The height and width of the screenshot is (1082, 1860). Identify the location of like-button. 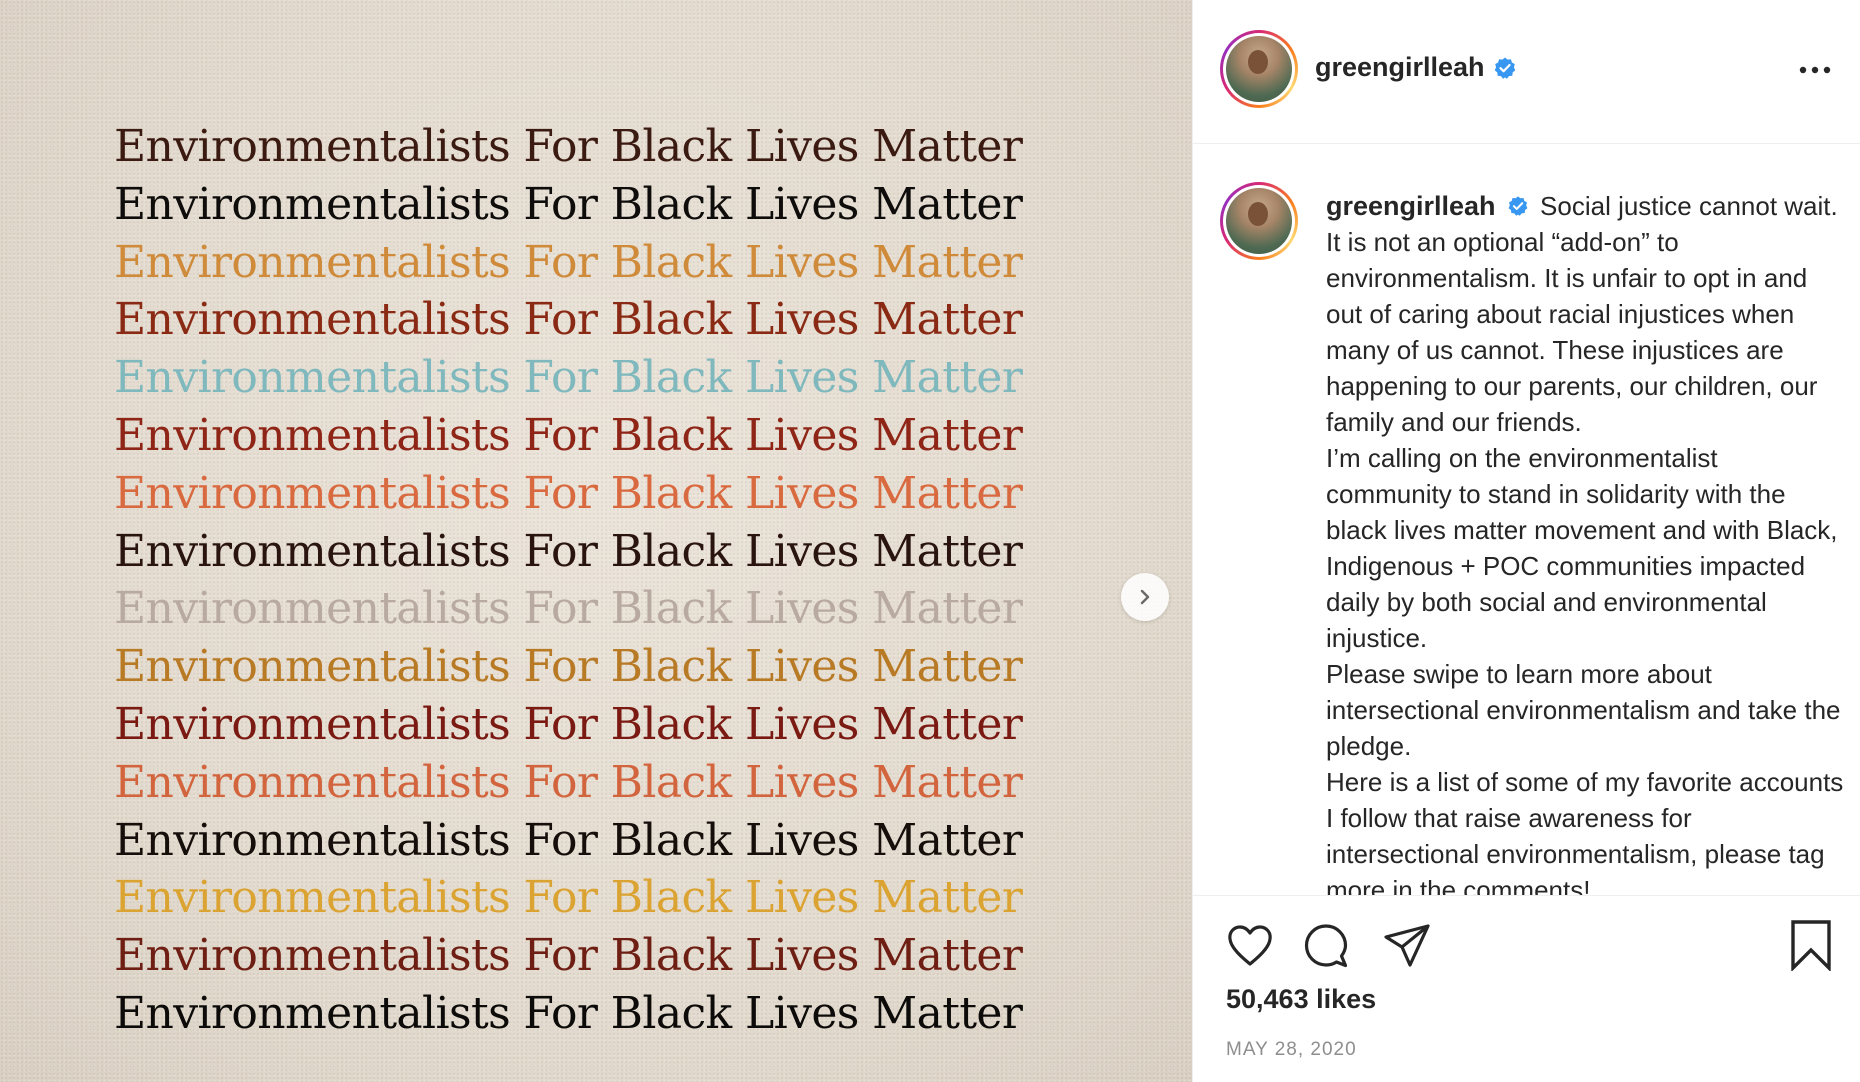
(1250, 948).